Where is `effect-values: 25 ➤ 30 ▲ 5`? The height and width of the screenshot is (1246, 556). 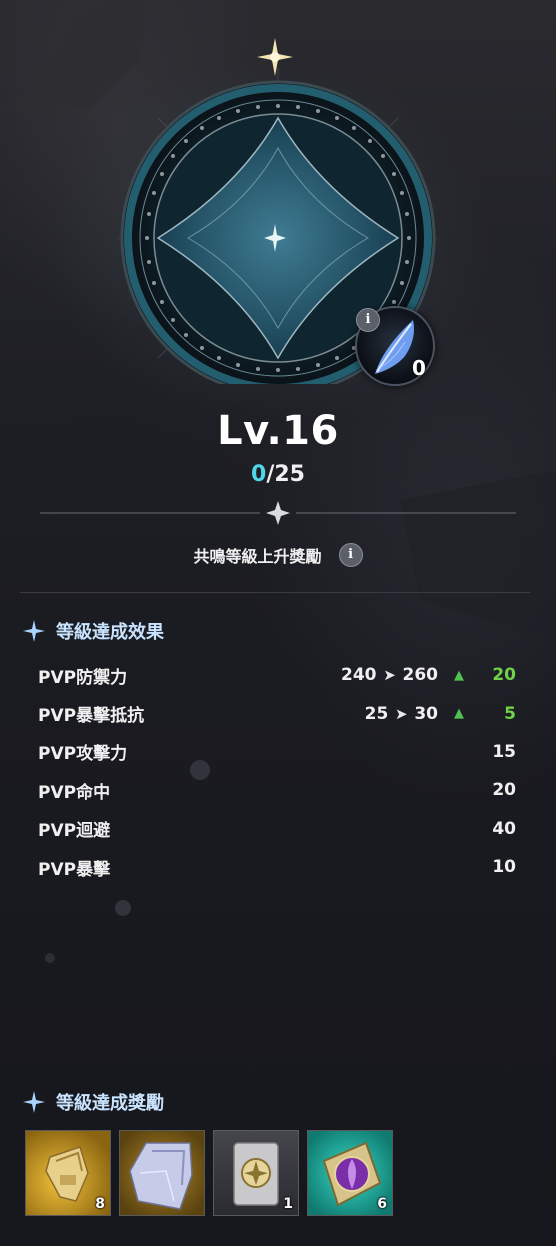 effect-values: 25 ➤ 30 ▲ 5 is located at coordinates (440, 714).